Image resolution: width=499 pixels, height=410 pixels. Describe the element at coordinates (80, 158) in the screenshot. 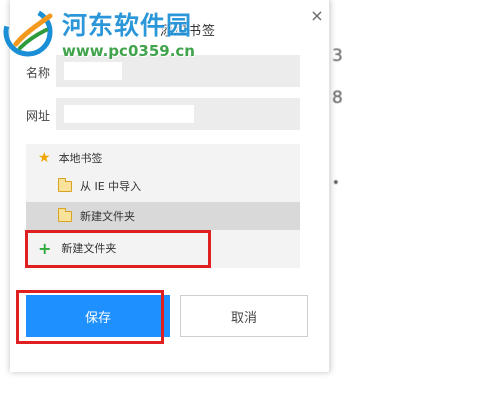

I see `tree-item-label: 本地书签` at that location.